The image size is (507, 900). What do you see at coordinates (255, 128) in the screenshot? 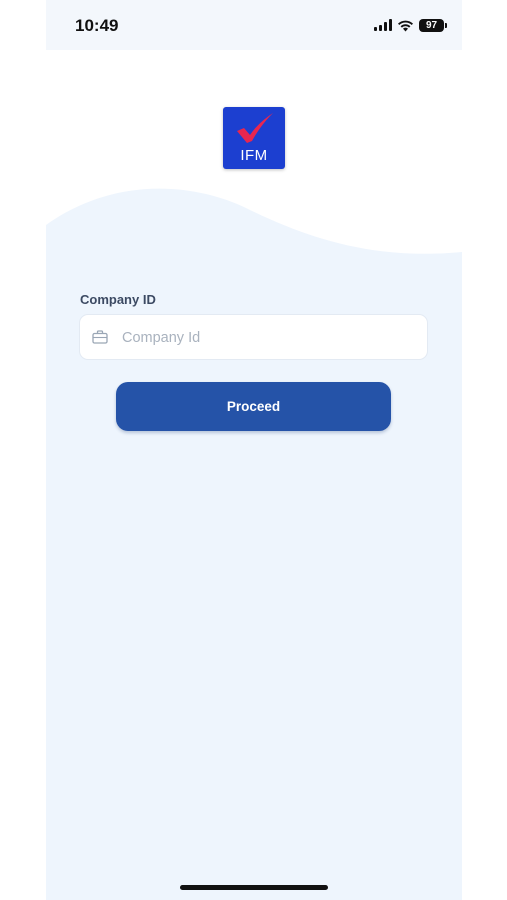
I see `checkmark-icon` at bounding box center [255, 128].